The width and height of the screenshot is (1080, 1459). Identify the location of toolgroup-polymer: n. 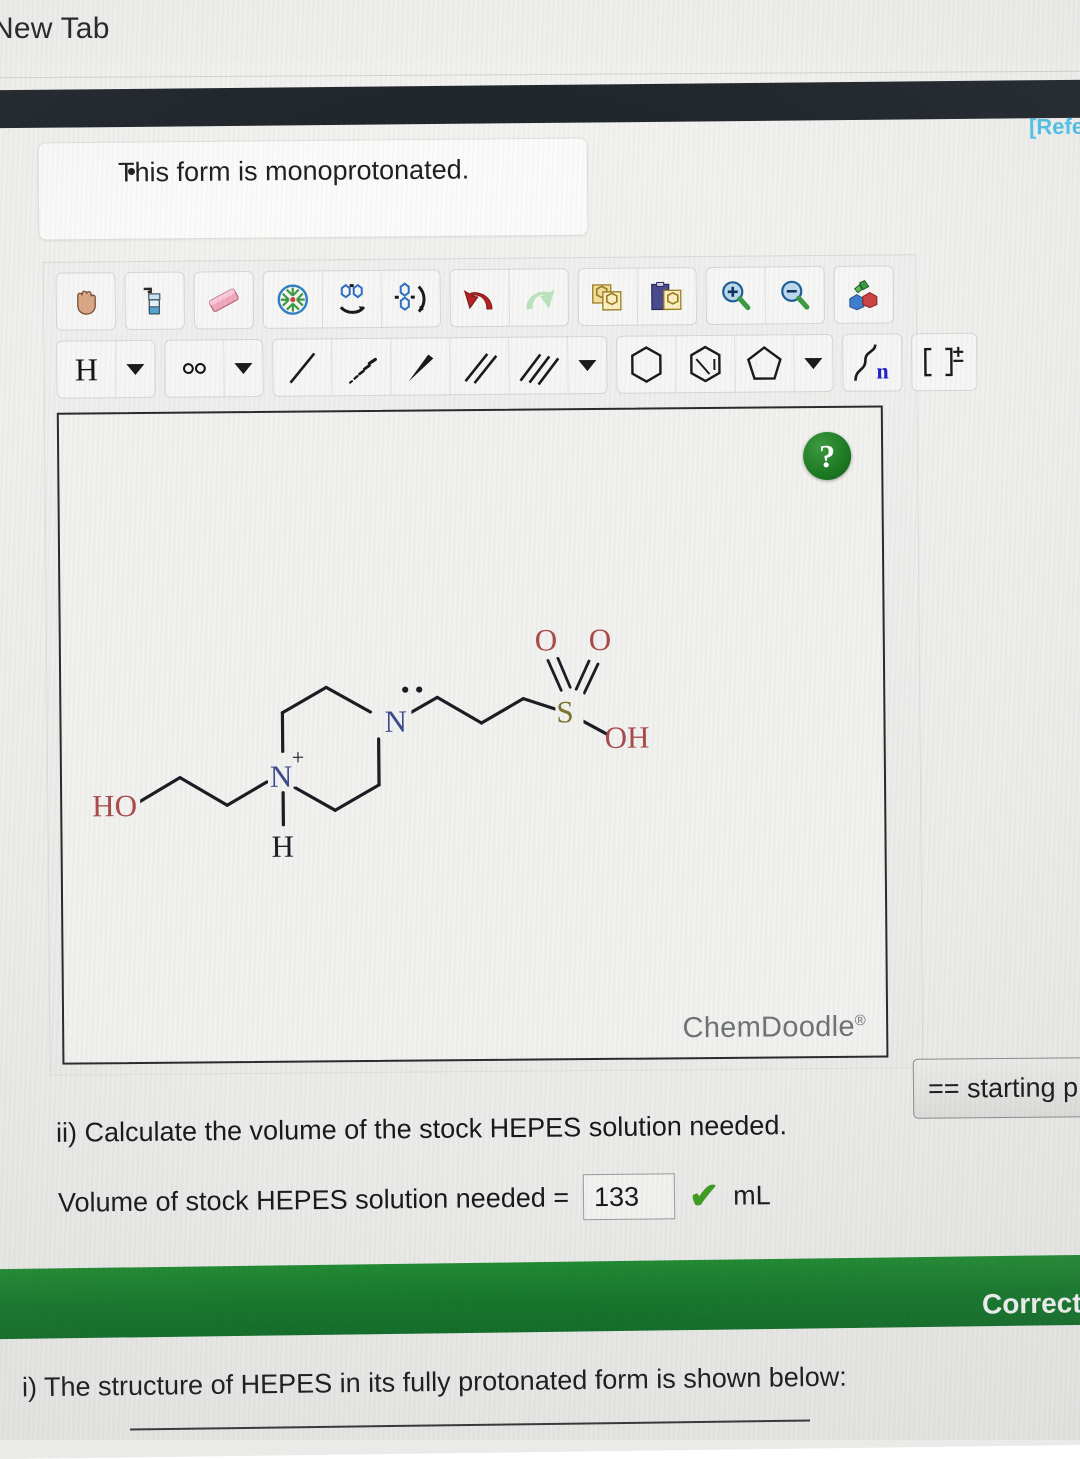
(872, 362).